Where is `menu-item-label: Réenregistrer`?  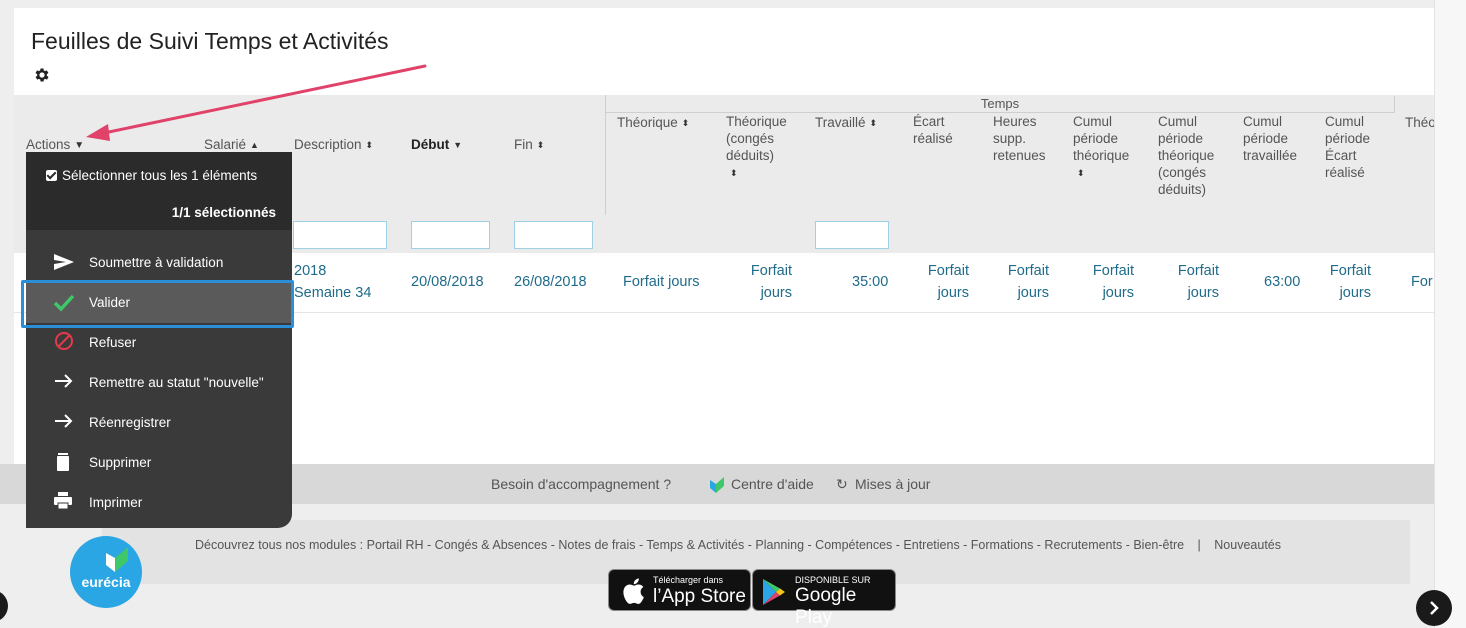 menu-item-label: Réenregistrer is located at coordinates (130, 422).